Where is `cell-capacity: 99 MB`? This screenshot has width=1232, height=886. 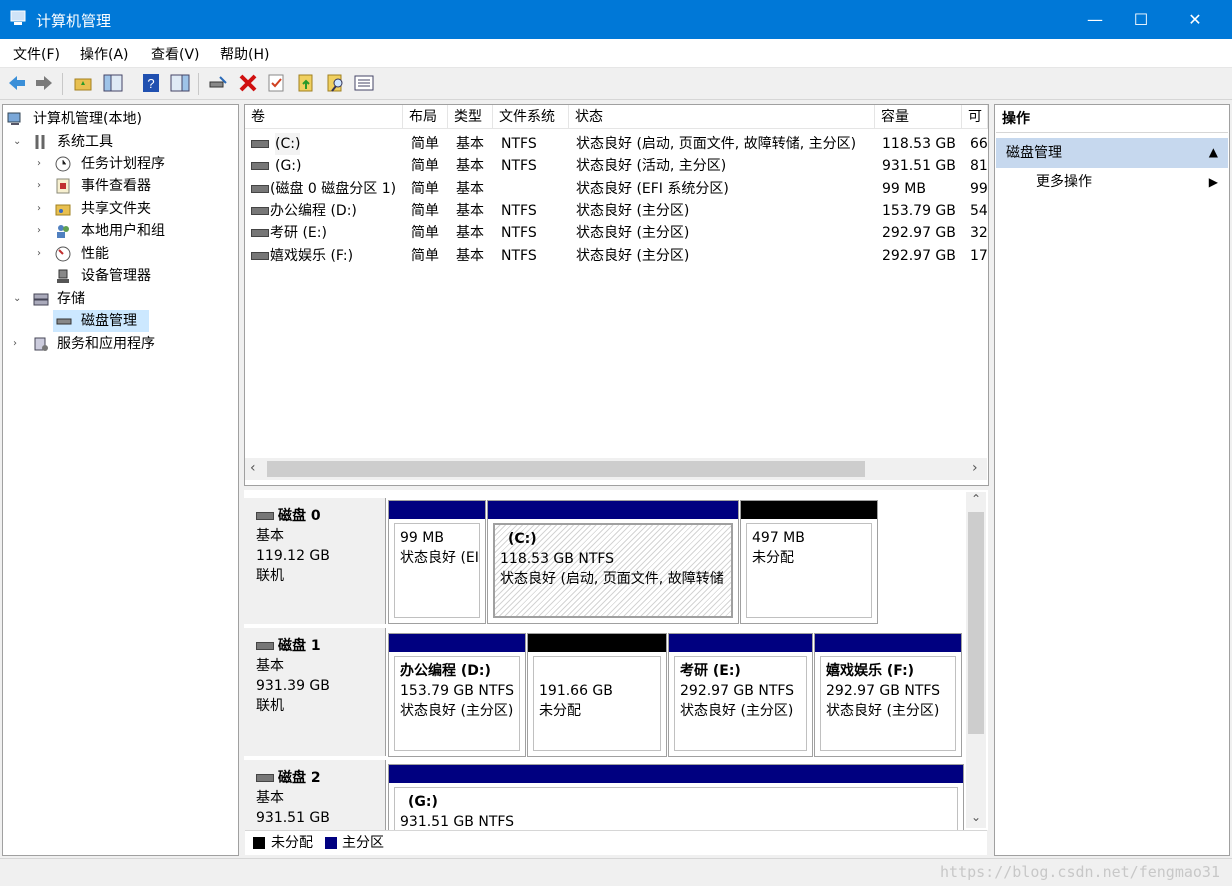 cell-capacity: 99 MB is located at coordinates (904, 189).